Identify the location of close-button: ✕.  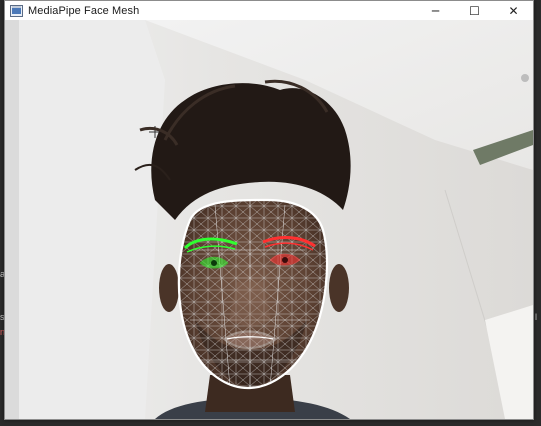
(513, 10).